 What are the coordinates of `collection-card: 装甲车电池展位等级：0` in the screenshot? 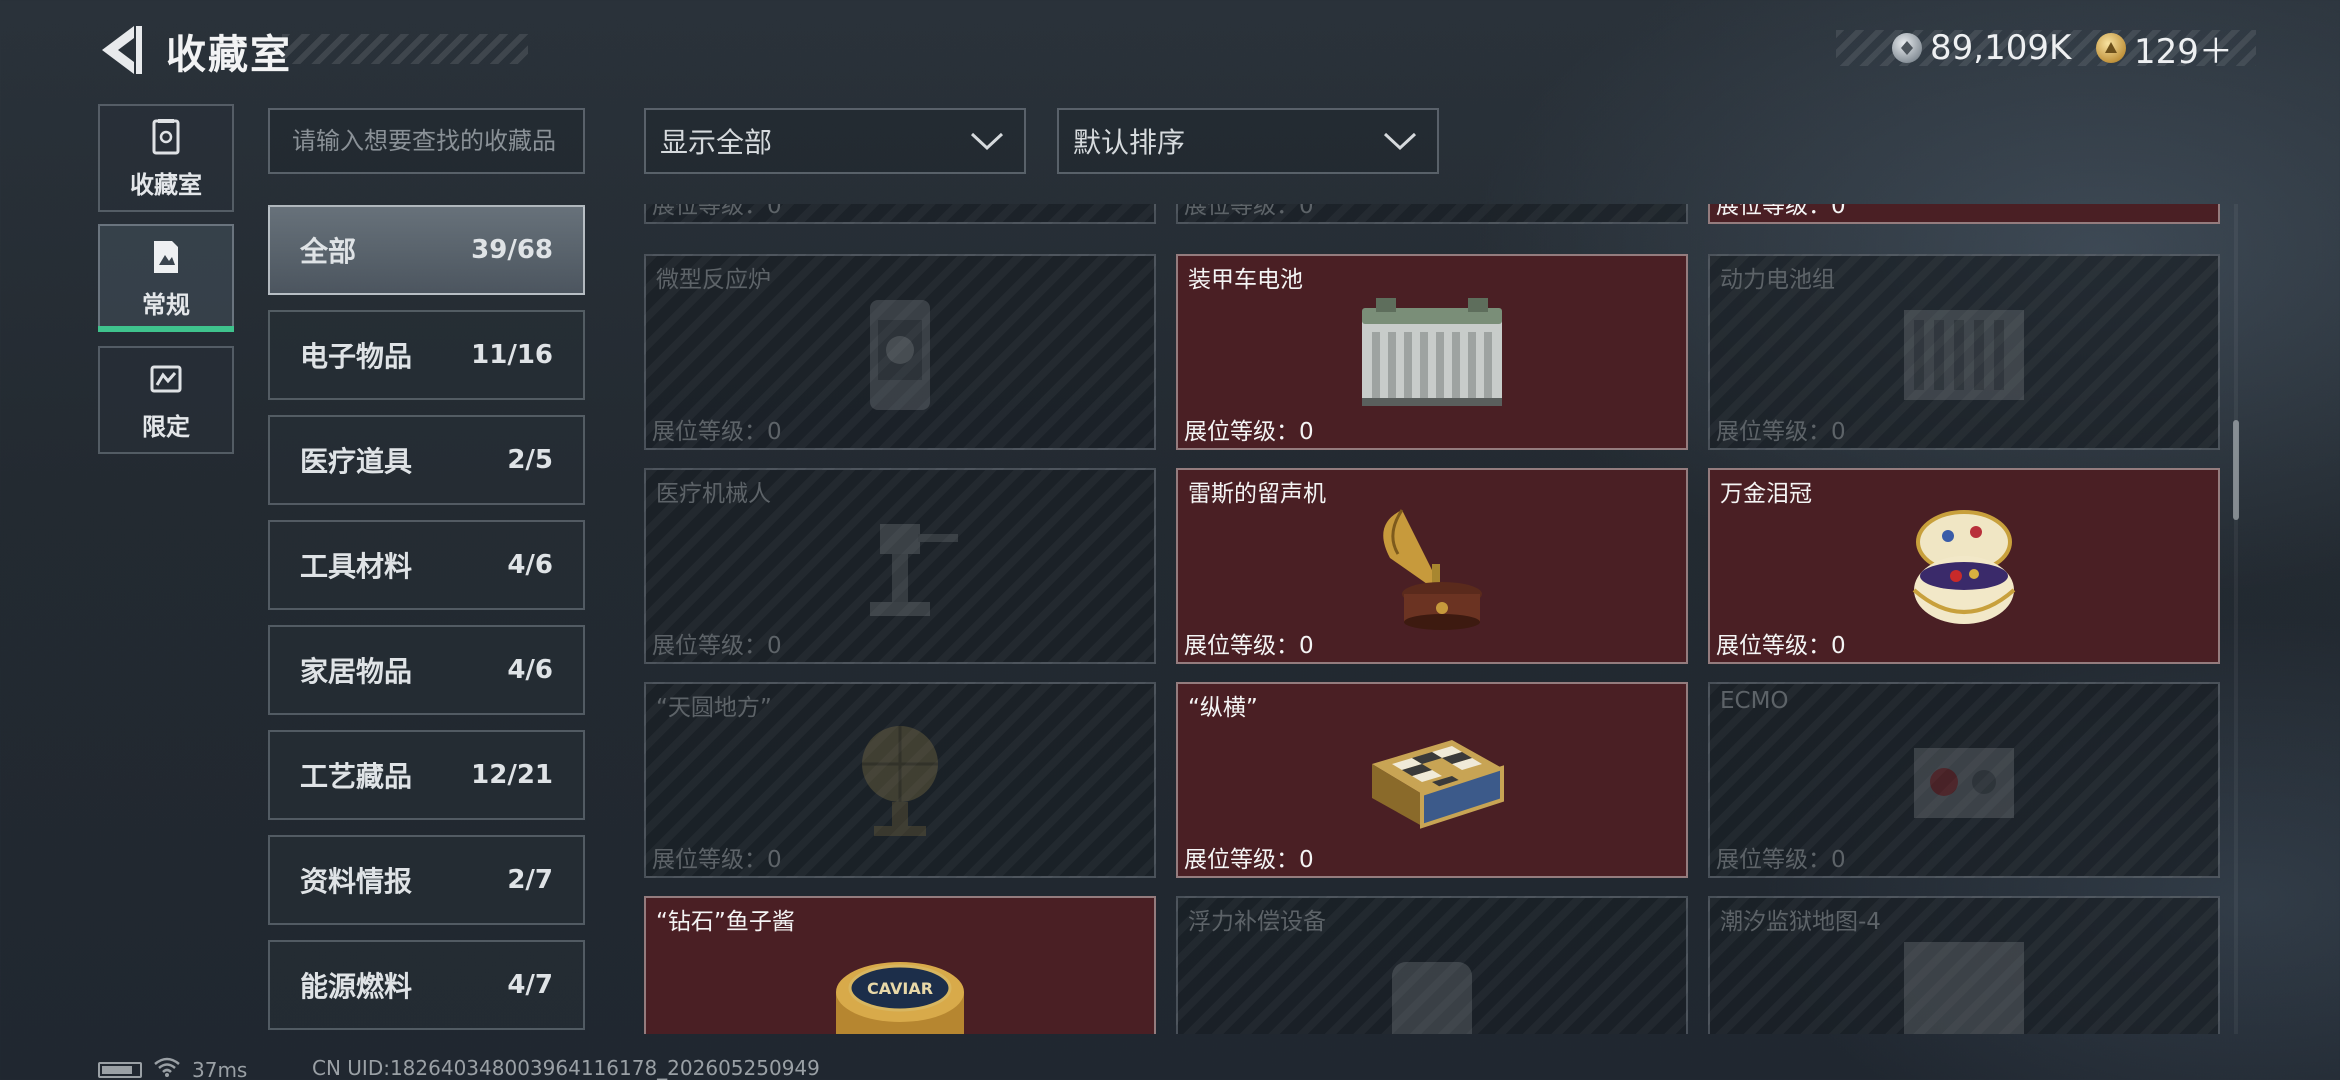 It's located at (1432, 352).